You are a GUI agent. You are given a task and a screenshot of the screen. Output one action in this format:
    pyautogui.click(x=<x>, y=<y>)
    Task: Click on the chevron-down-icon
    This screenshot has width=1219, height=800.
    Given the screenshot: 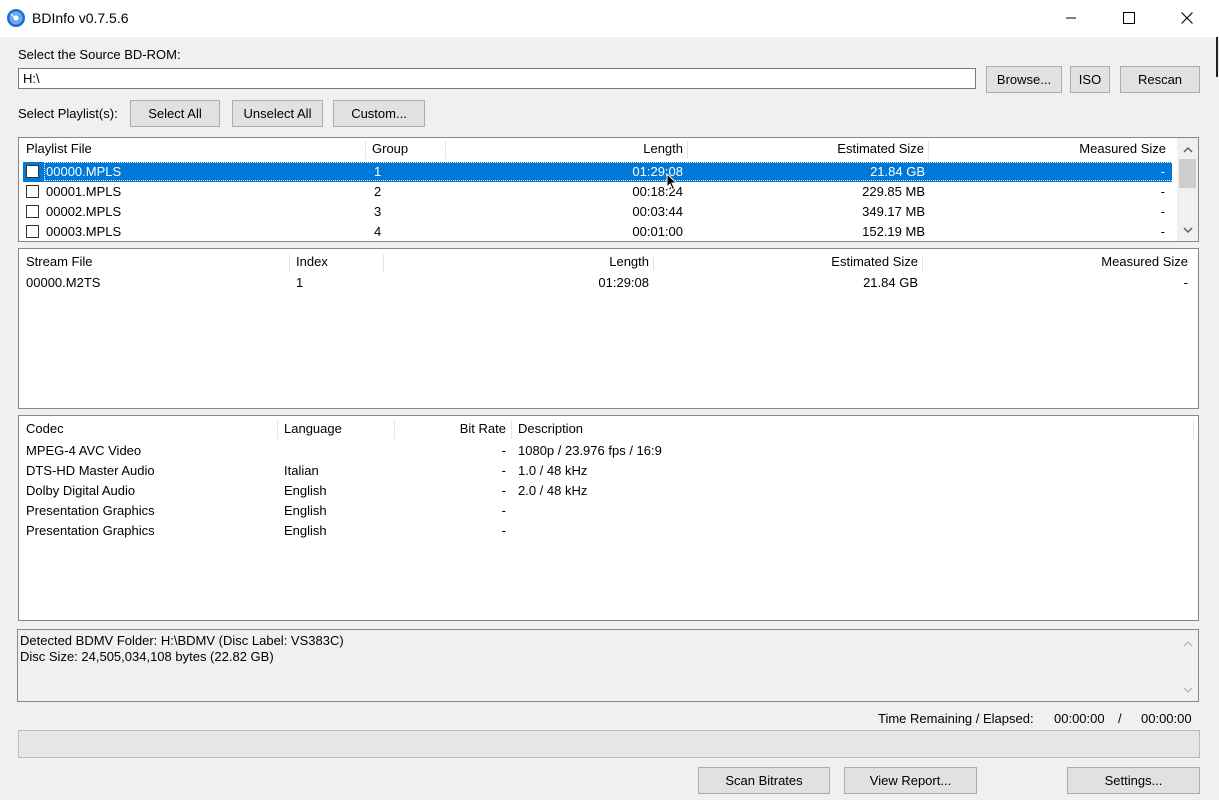 What is the action you would take?
    pyautogui.click(x=1187, y=229)
    